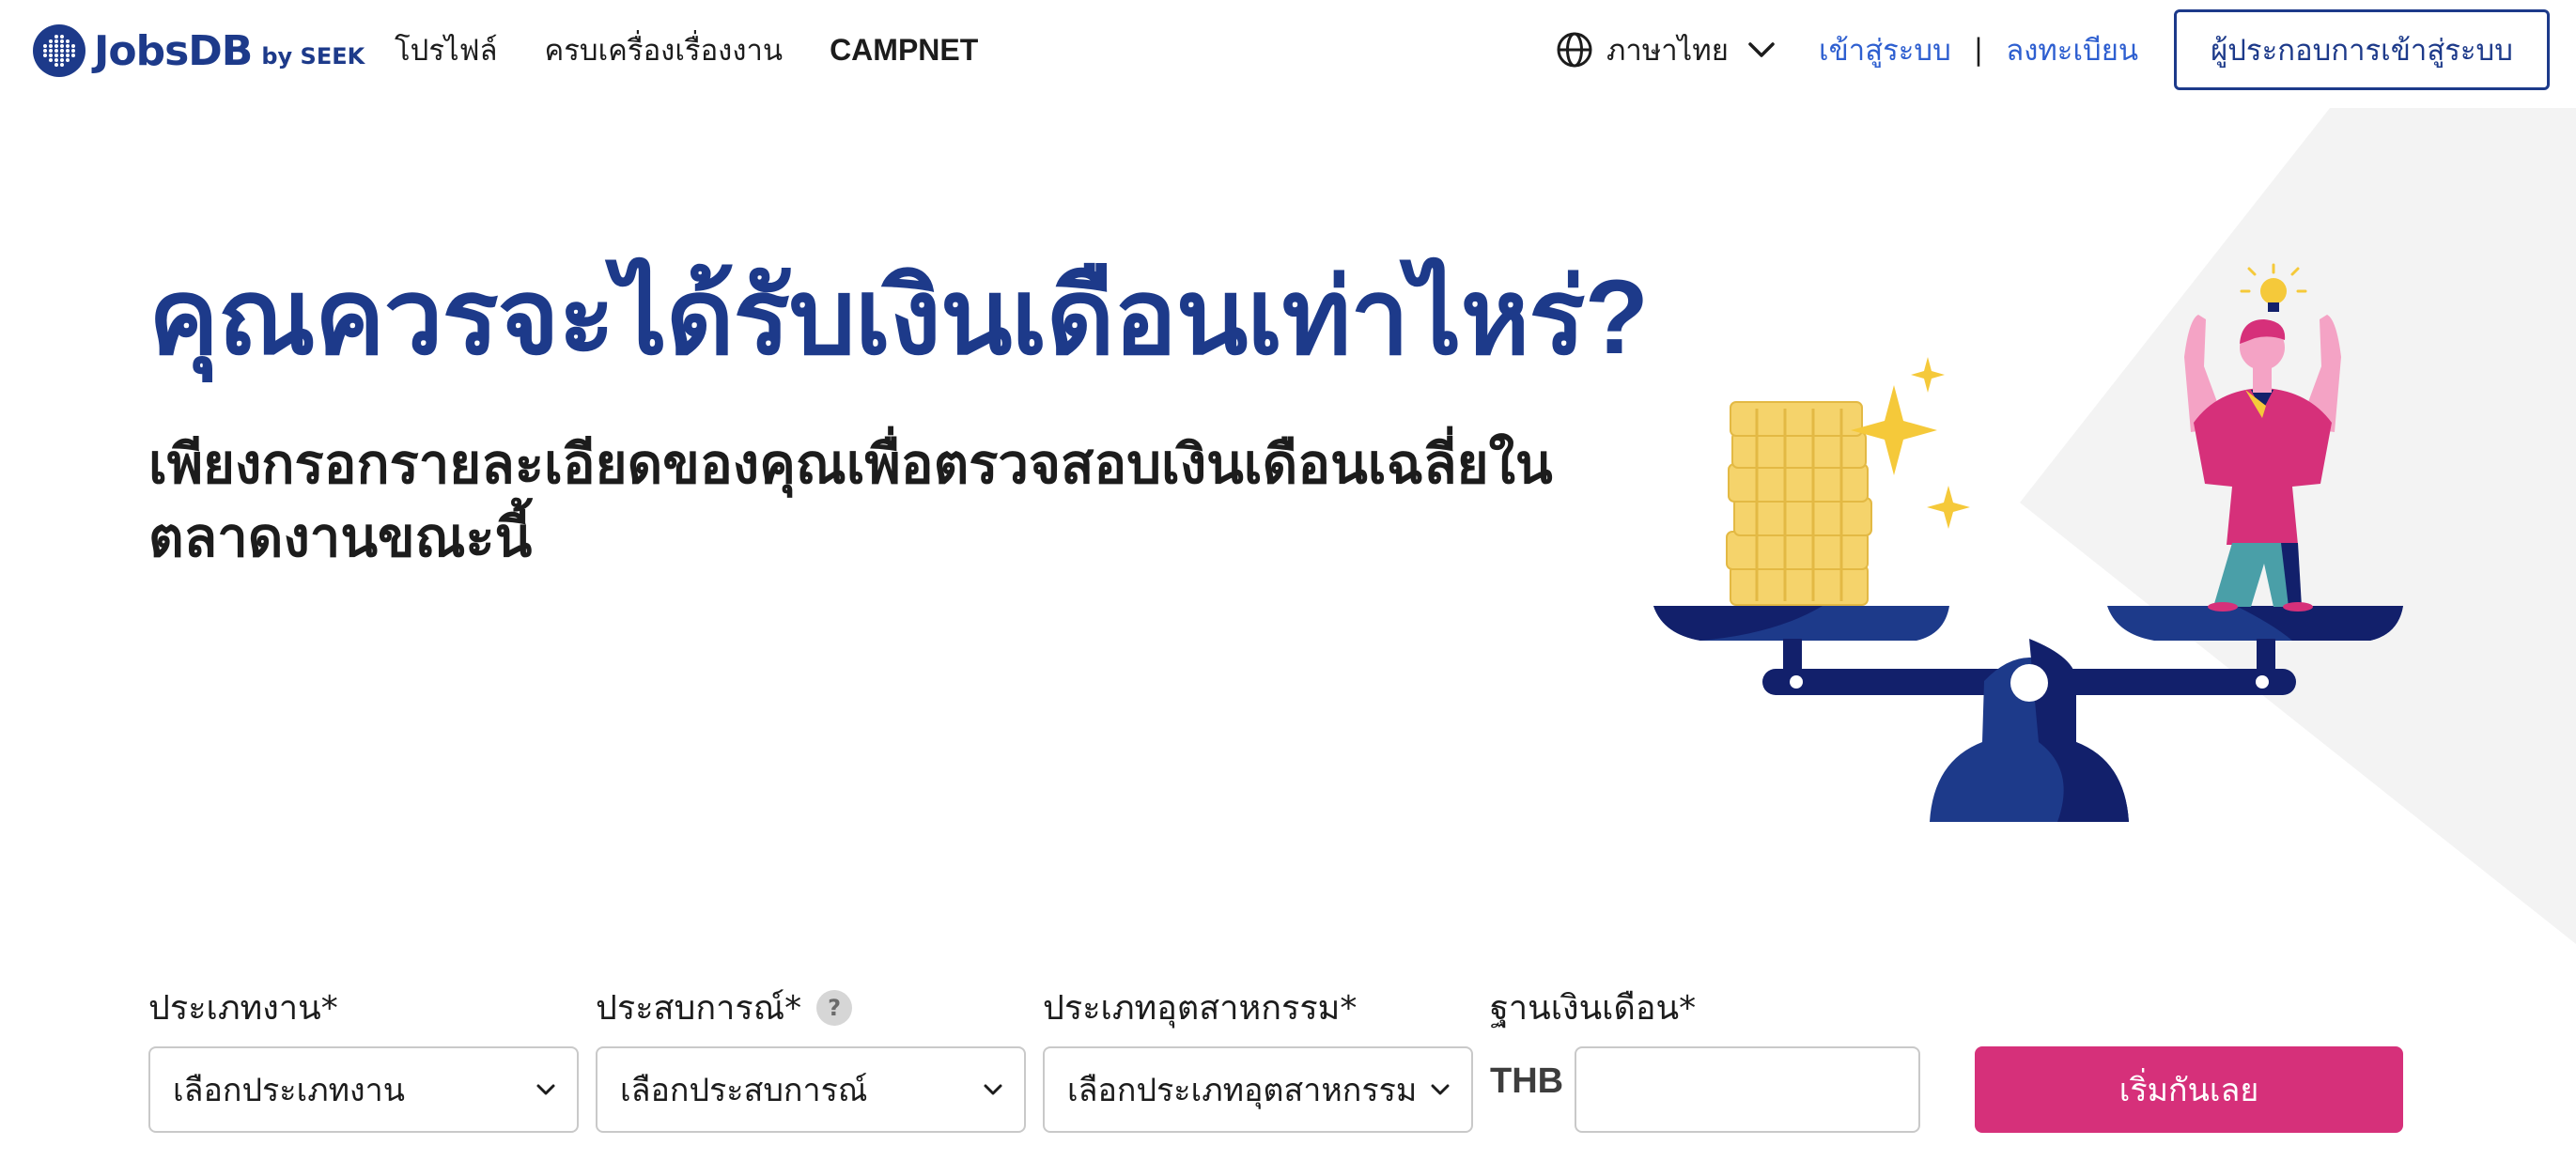 This screenshot has height=1161, width=2576. I want to click on experience-label-row: ประสบการณ์* ?, so click(725, 1007).